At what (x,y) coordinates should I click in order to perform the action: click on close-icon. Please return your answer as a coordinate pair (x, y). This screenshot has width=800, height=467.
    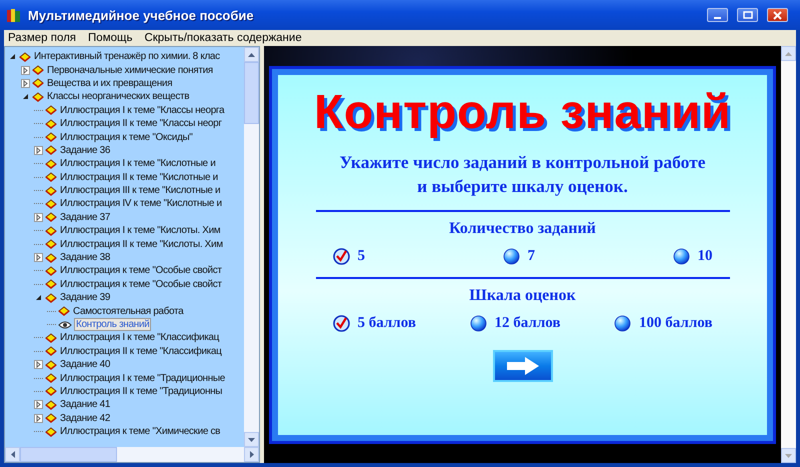
    Looking at the image, I should click on (777, 15).